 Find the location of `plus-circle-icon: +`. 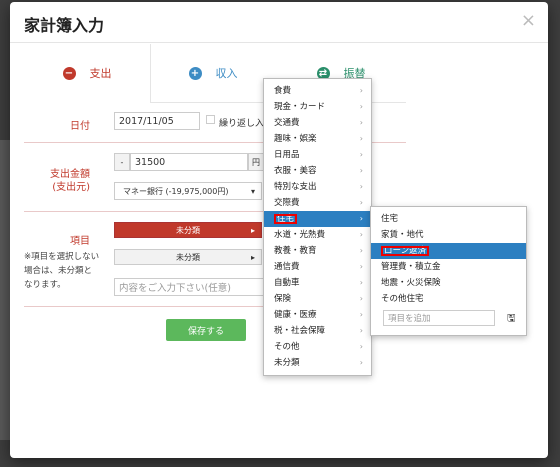

plus-circle-icon: + is located at coordinates (195, 73).